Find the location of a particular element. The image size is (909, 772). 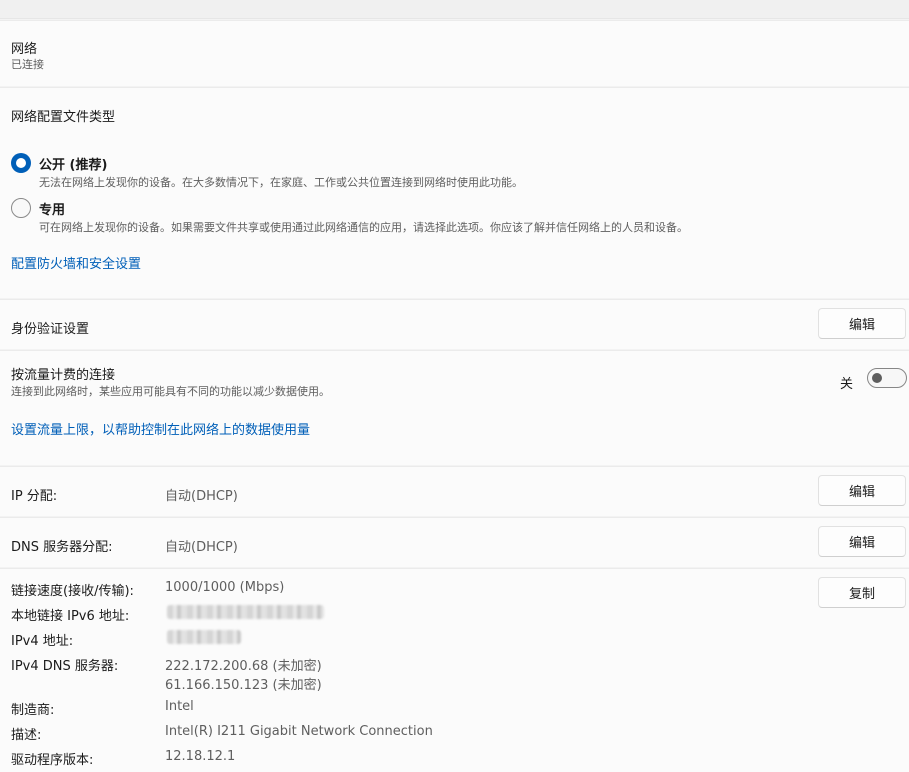

private-radio is located at coordinates (21, 208).